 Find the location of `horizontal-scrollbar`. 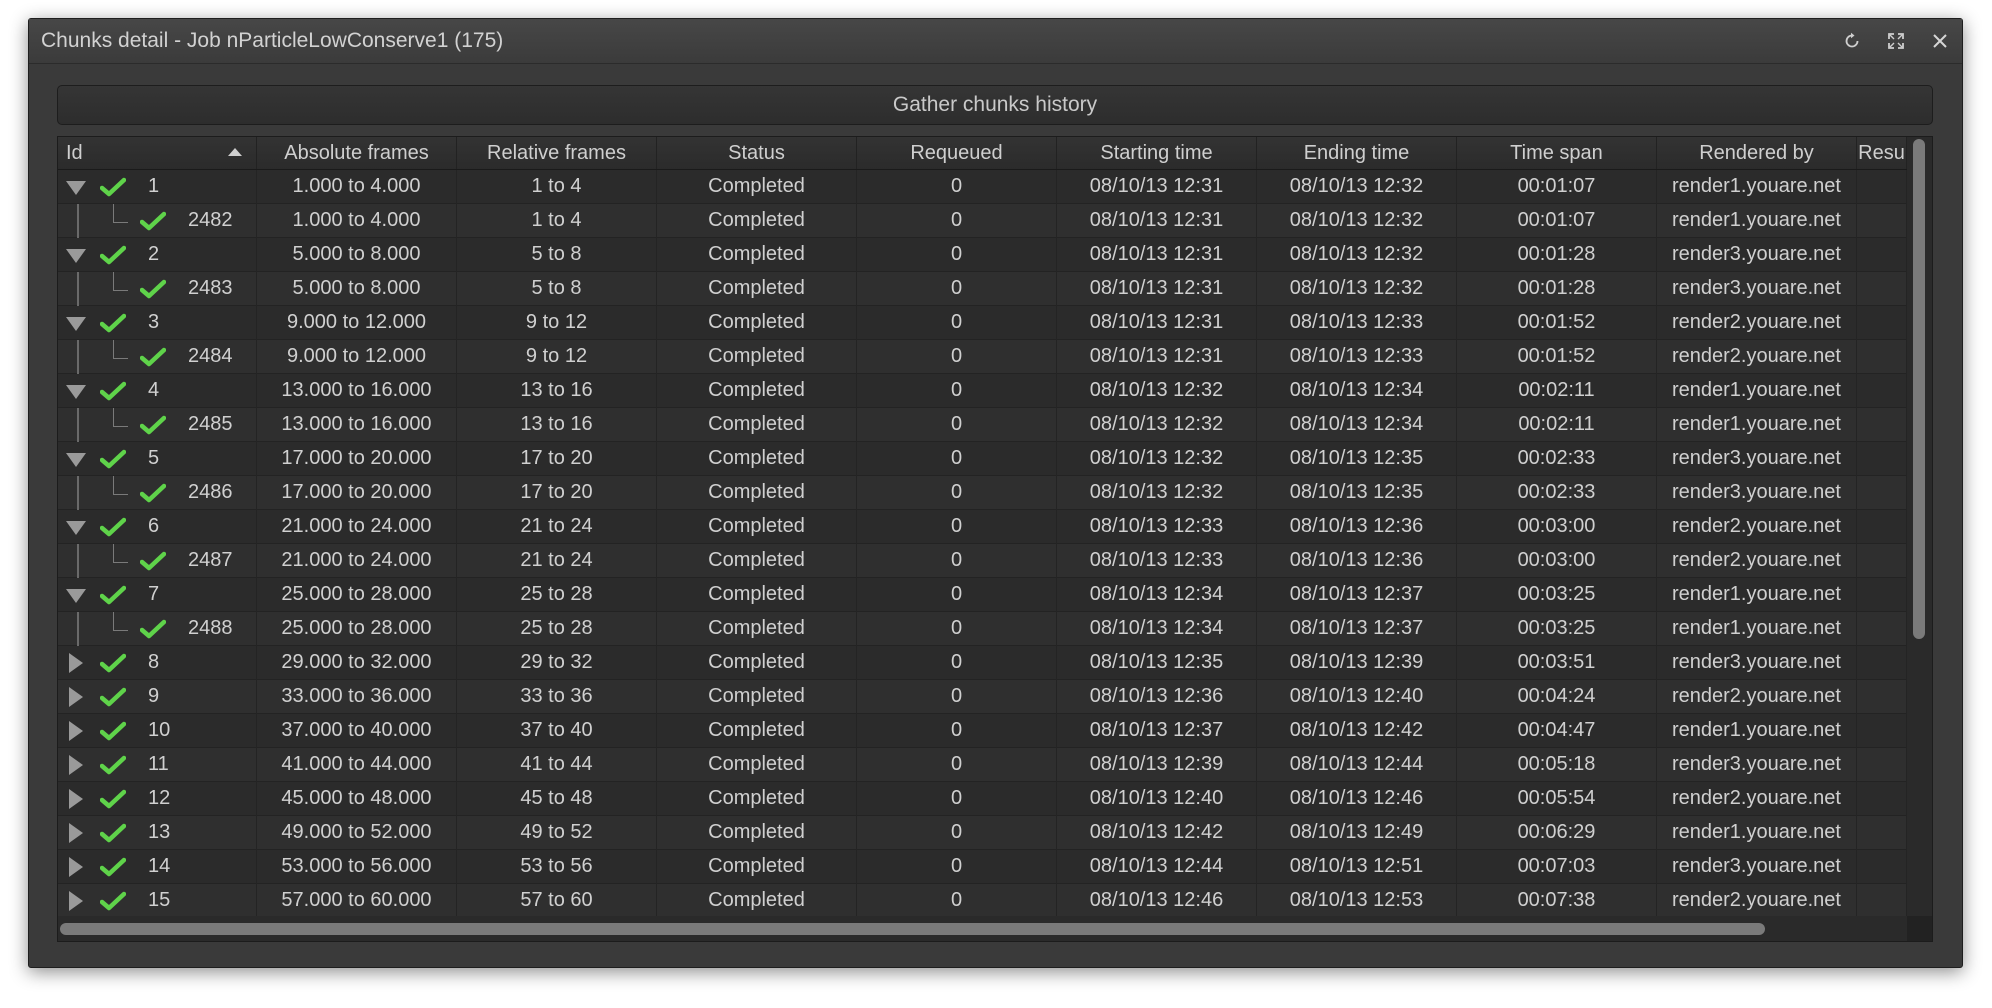

horizontal-scrollbar is located at coordinates (982, 928).